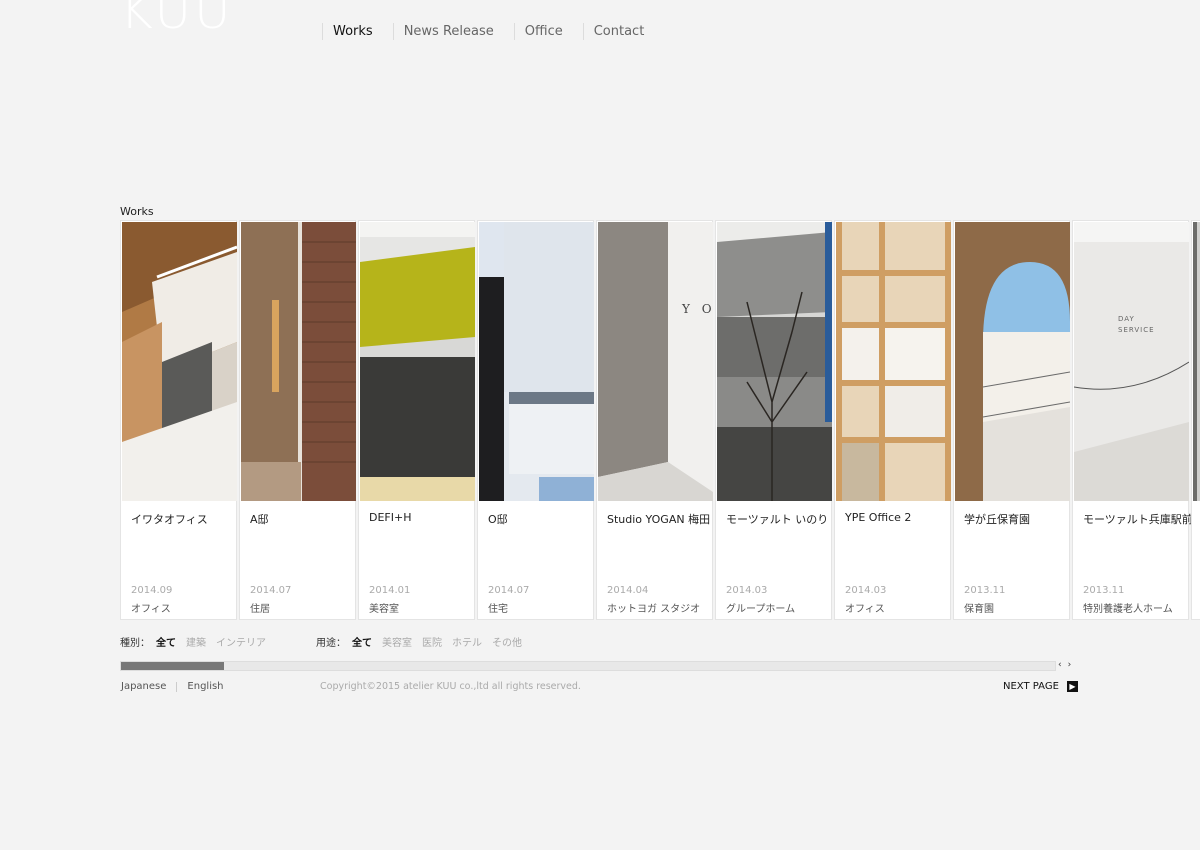 Image resolution: width=1200 pixels, height=850 pixels. I want to click on use-filter-clinic: 医院, so click(432, 641).